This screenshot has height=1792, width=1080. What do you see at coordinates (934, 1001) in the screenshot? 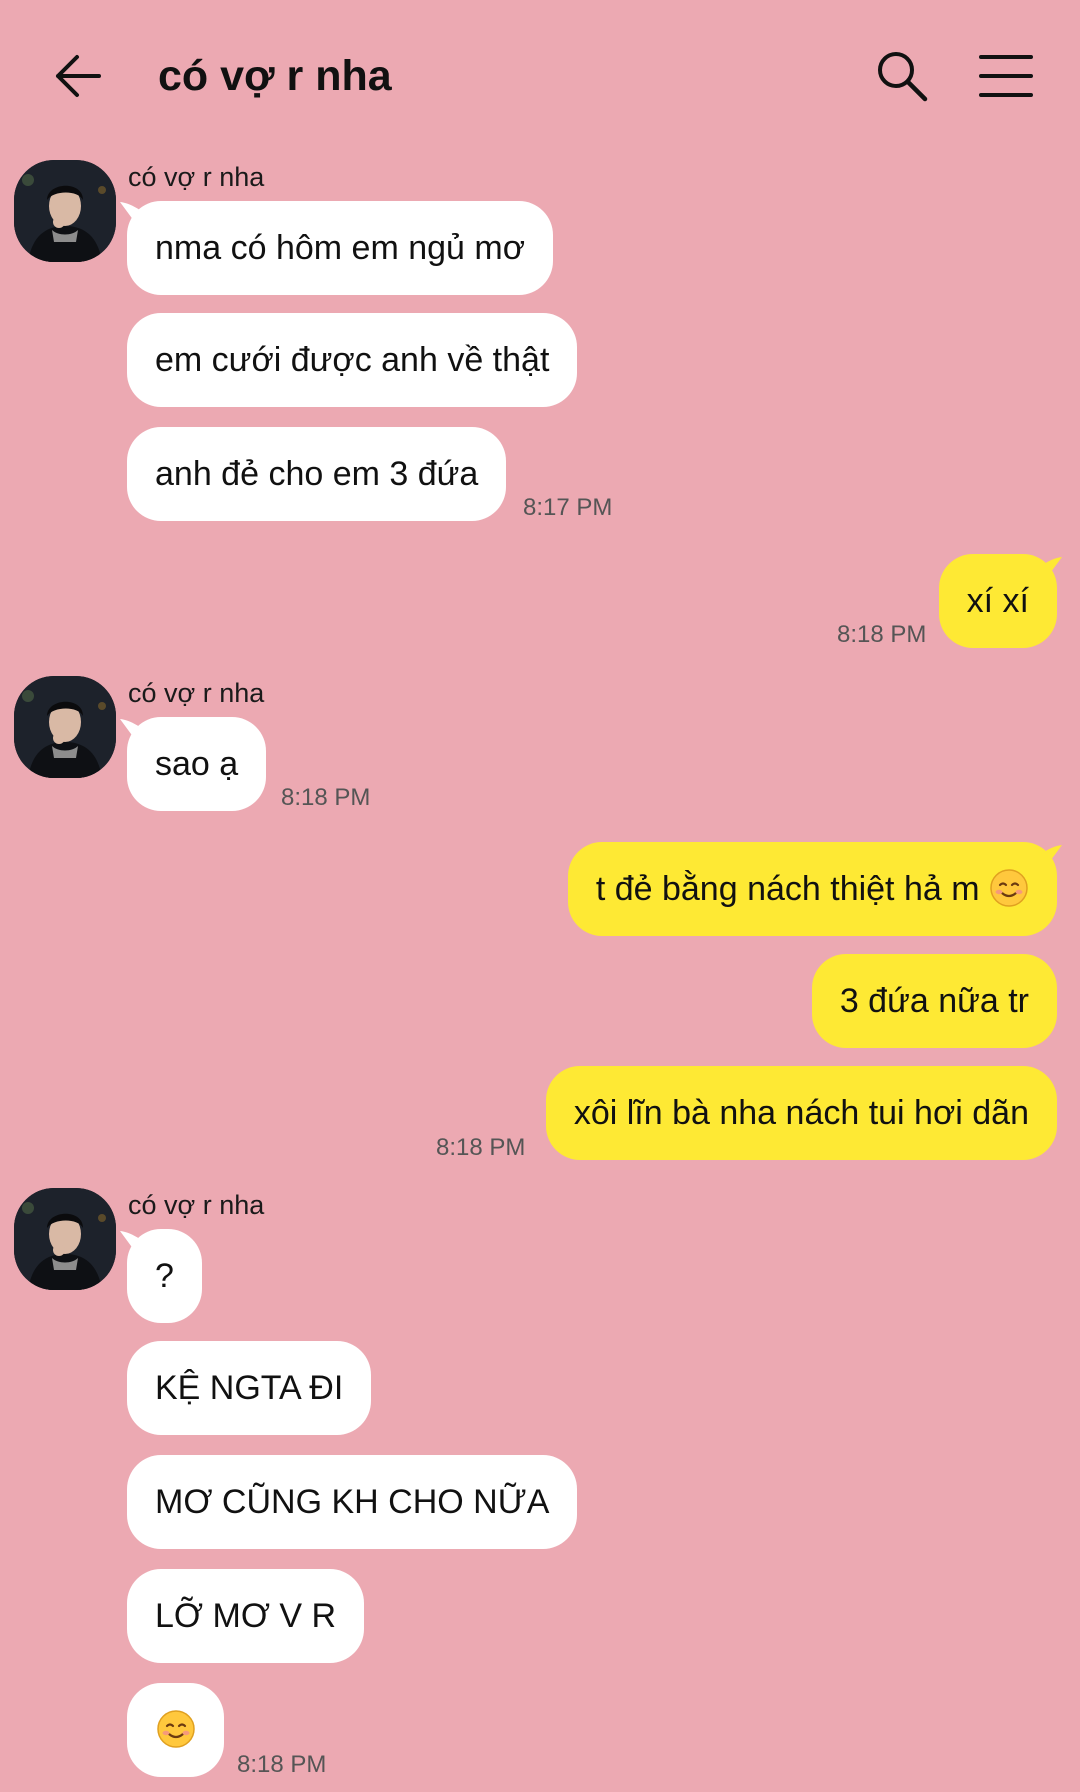
I see `outgoing-message-bubble: 3 đứa nữa tr` at bounding box center [934, 1001].